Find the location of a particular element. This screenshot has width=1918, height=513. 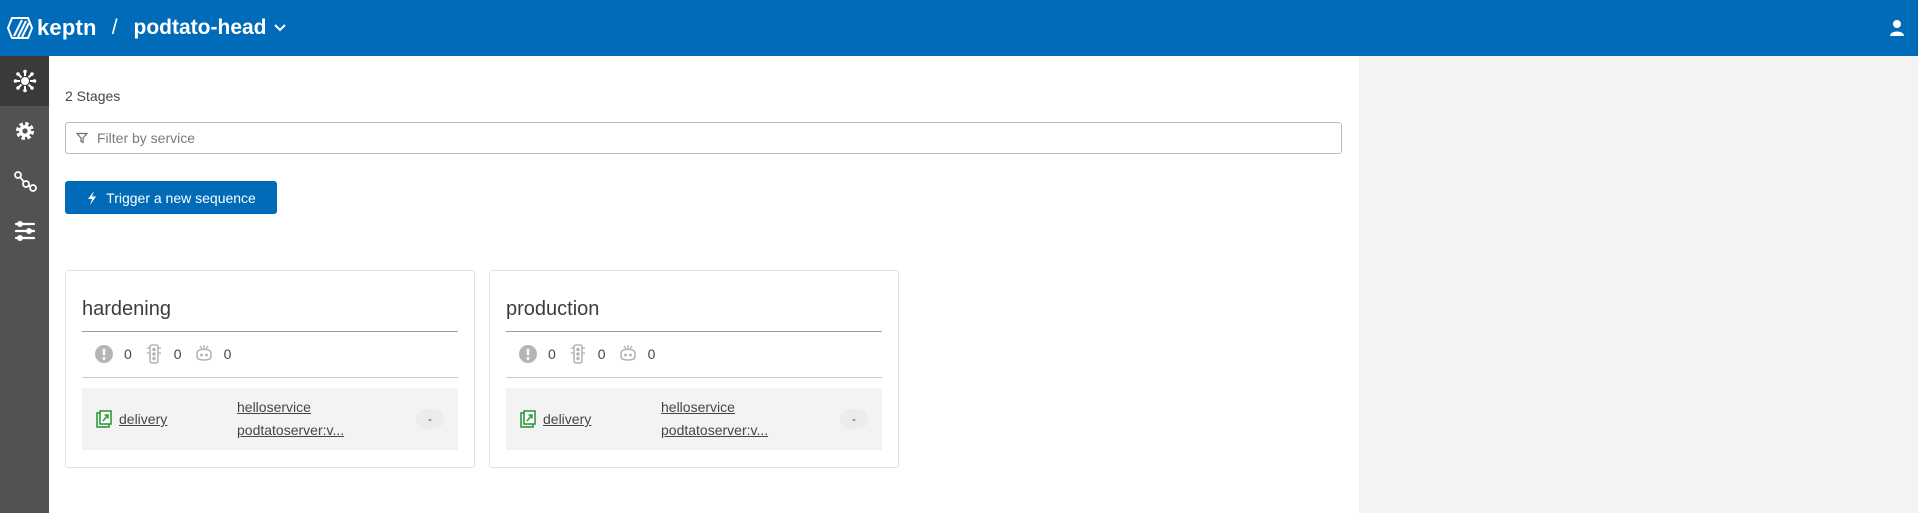

sliders-icon is located at coordinates (24, 231).